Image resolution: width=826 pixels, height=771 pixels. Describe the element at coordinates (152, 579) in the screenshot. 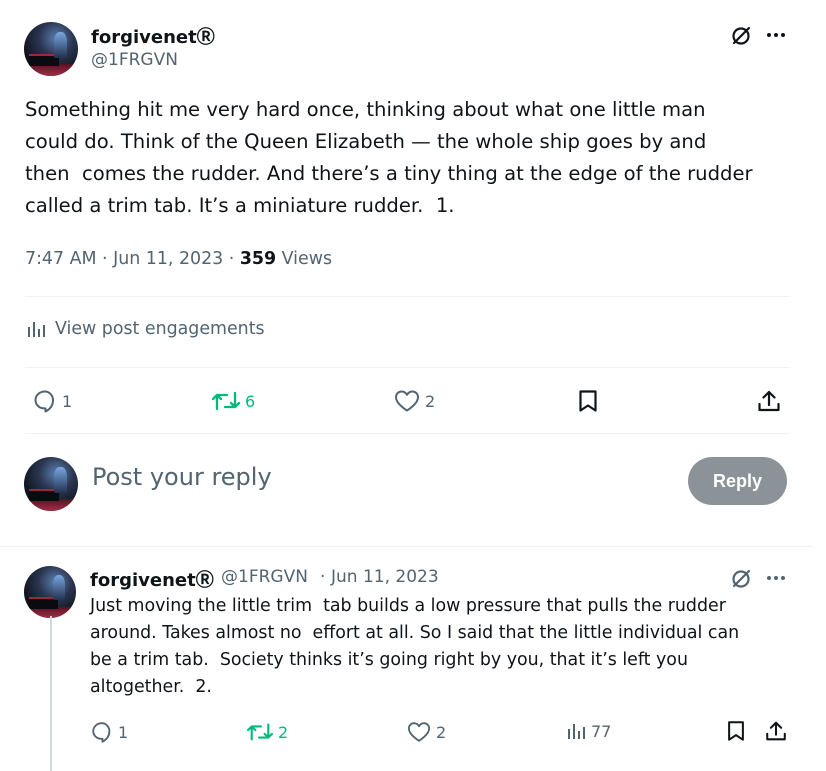

I see `reply-author-name: forgivenetⓇ` at that location.